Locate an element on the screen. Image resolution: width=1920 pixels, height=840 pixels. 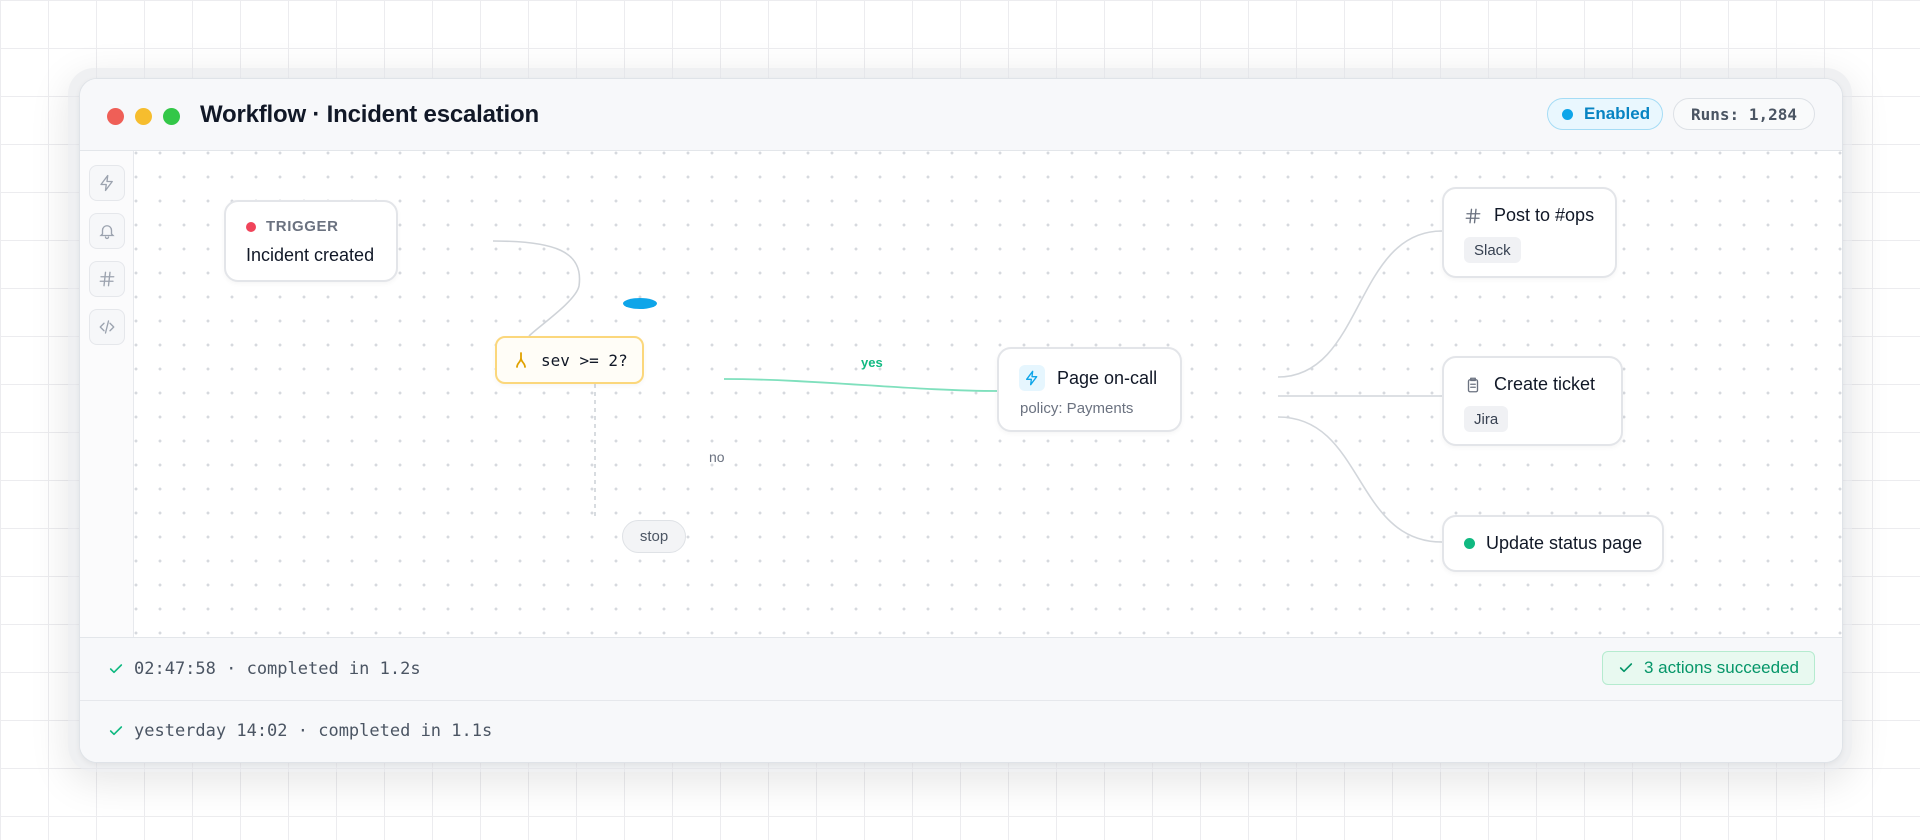
update-status-title: Update status page is located at coordinates (1564, 543).